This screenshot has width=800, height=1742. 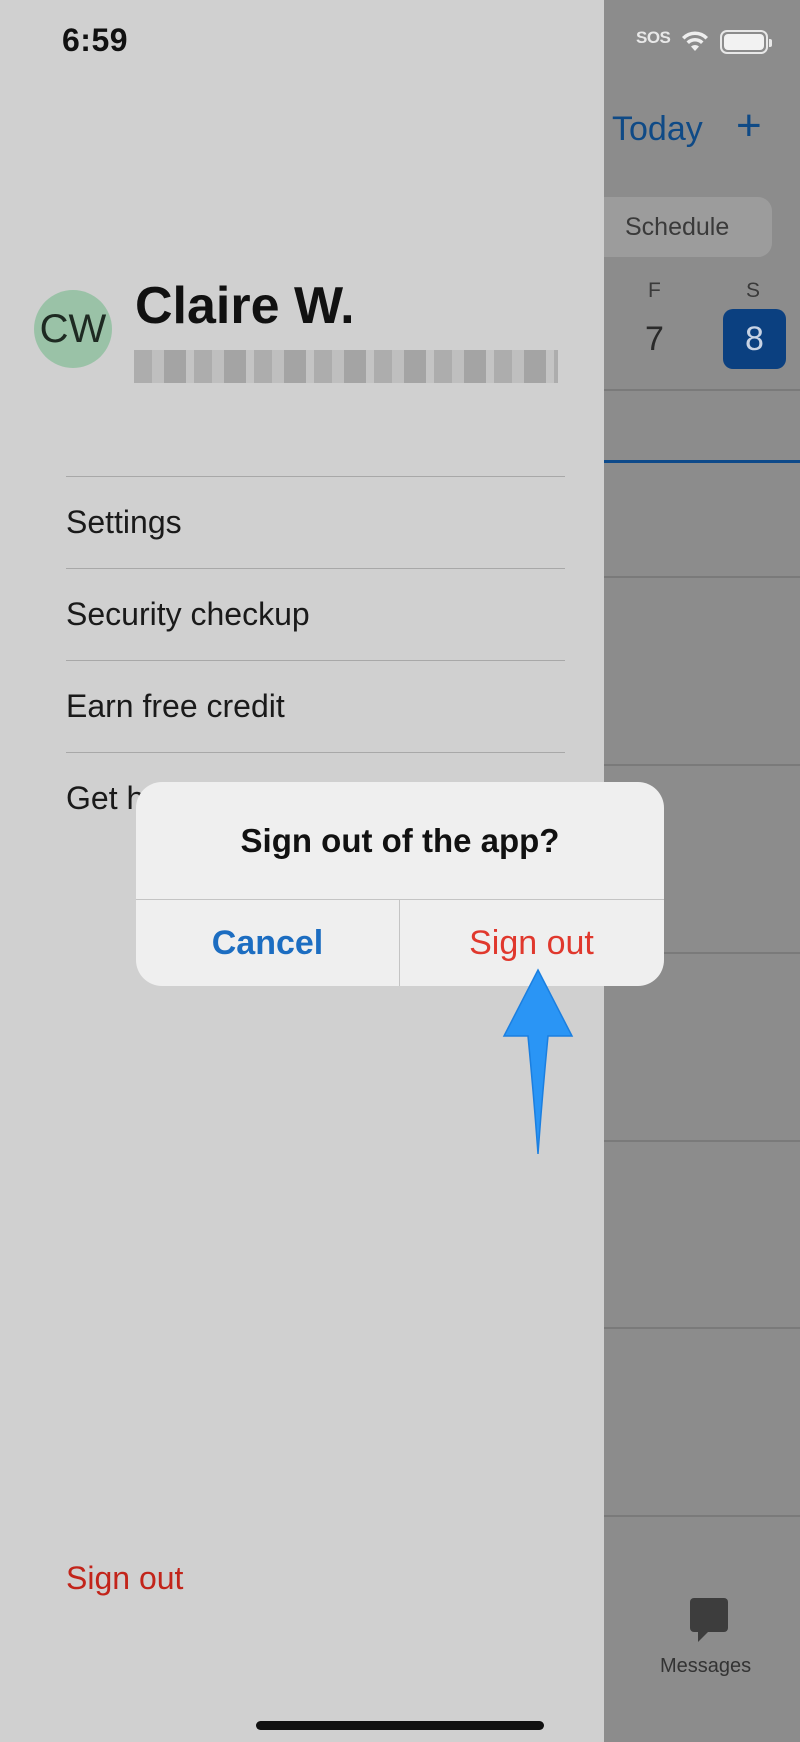 What do you see at coordinates (400, 1725) in the screenshot?
I see `home-indicator` at bounding box center [400, 1725].